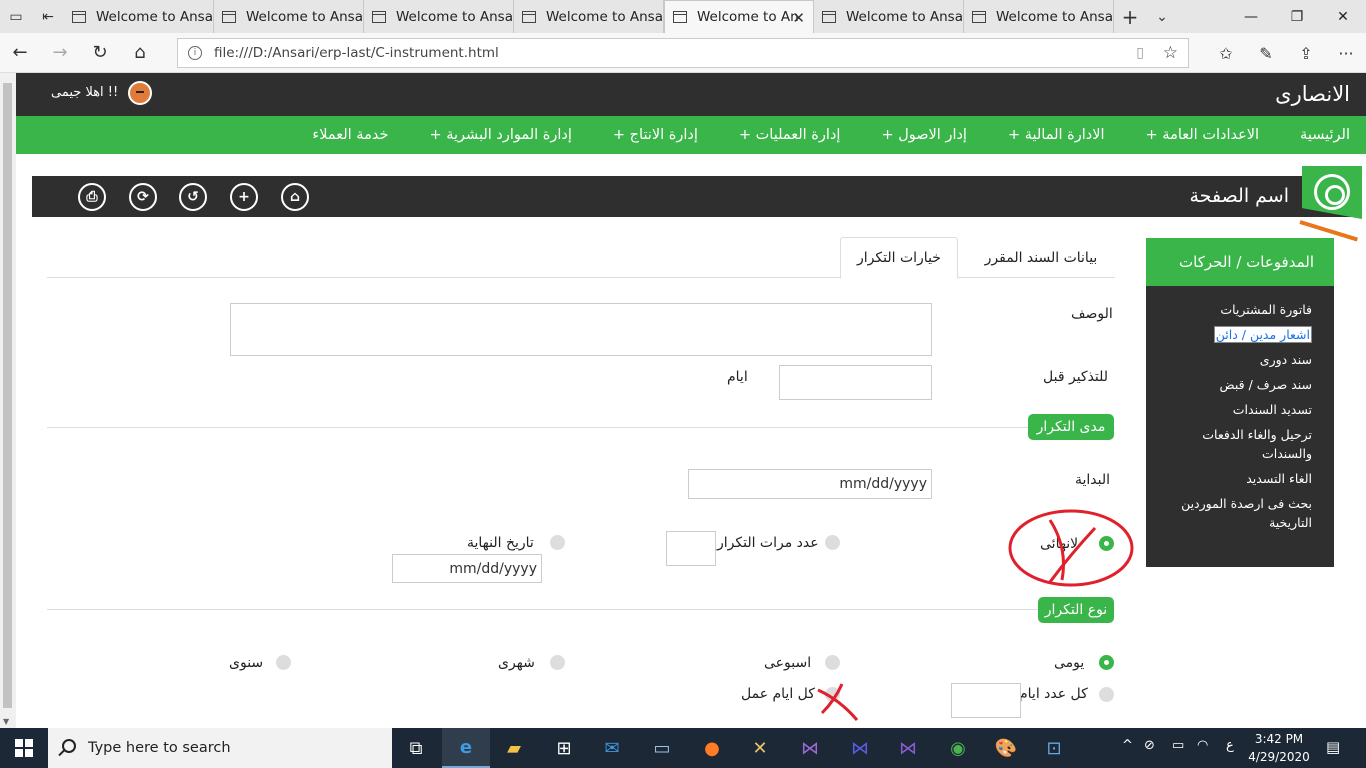 This screenshot has height=768, width=1366. What do you see at coordinates (790, 135) in the screenshot?
I see `menu-item-operations: إدارة العمليات +` at bounding box center [790, 135].